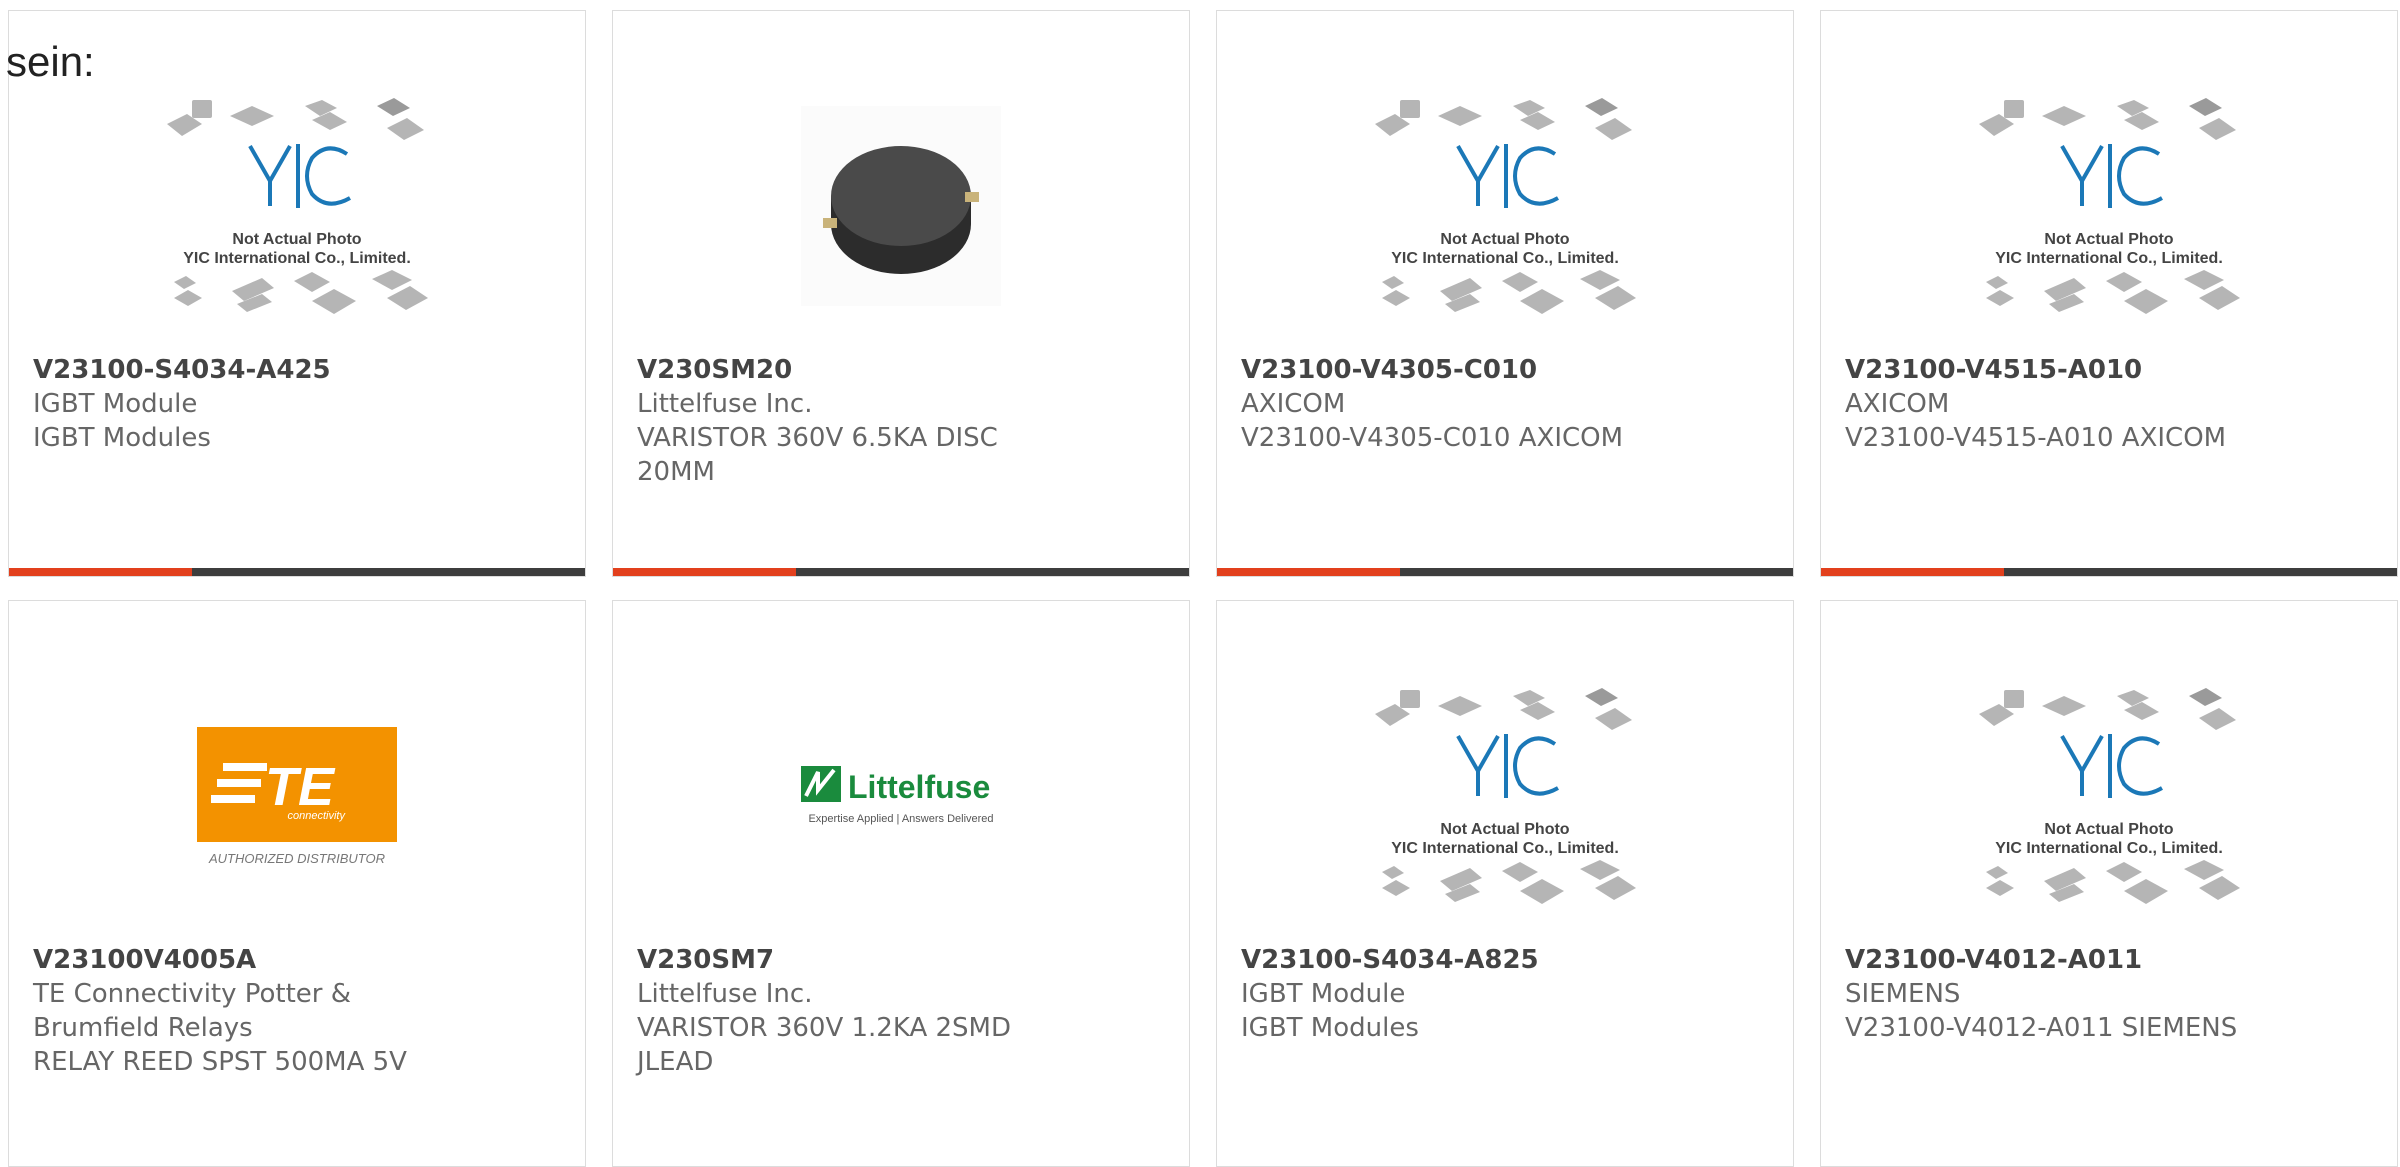 This screenshot has width=2400, height=1167. Describe the element at coordinates (50, 61) in the screenshot. I see `page-heading: sein:` at that location.